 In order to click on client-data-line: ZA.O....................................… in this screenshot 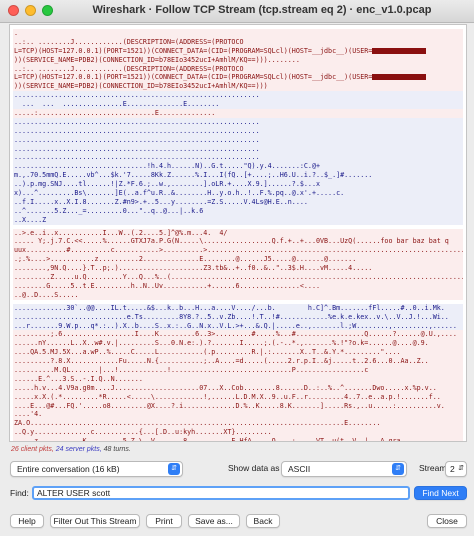, I will do `click(238, 424)`.